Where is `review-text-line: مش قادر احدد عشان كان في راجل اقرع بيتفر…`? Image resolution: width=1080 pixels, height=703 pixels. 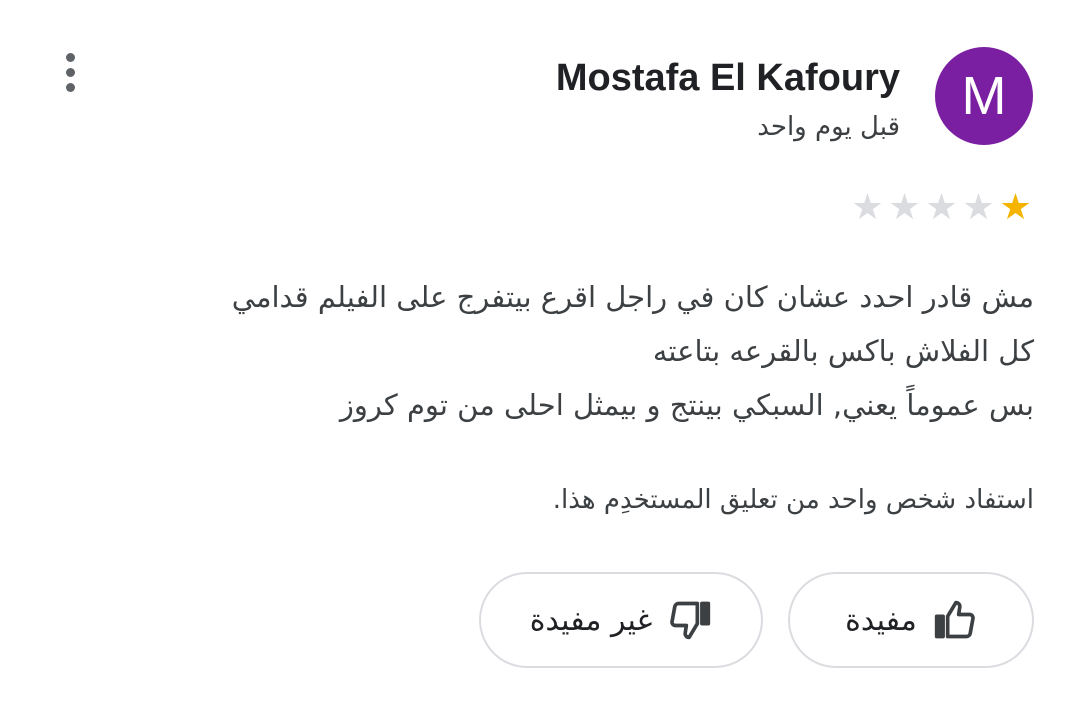 review-text-line: مش قادر احدد عشان كان في راجل اقرع بيتفر… is located at coordinates (632, 297).